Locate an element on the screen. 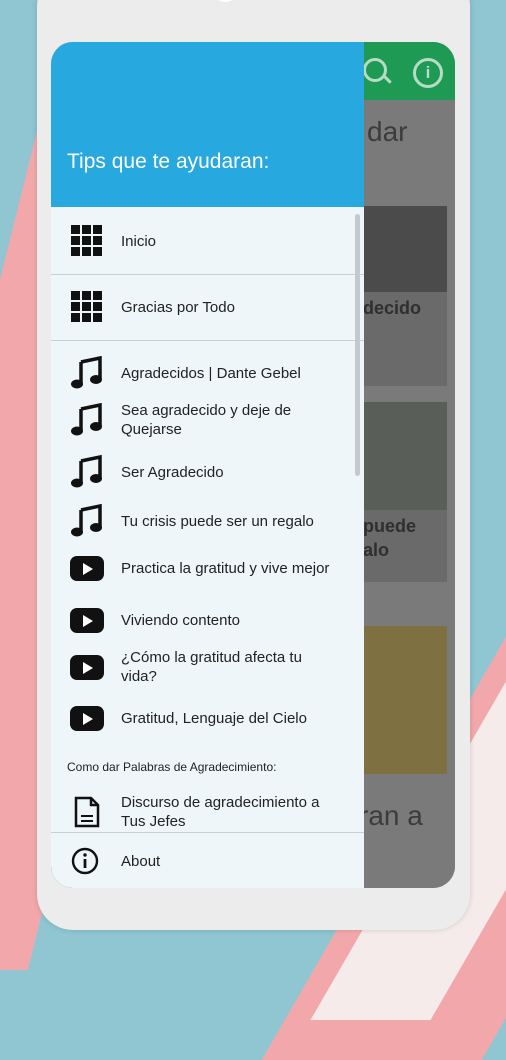 This screenshot has height=1060, width=506. about-label: About is located at coordinates (141, 861).